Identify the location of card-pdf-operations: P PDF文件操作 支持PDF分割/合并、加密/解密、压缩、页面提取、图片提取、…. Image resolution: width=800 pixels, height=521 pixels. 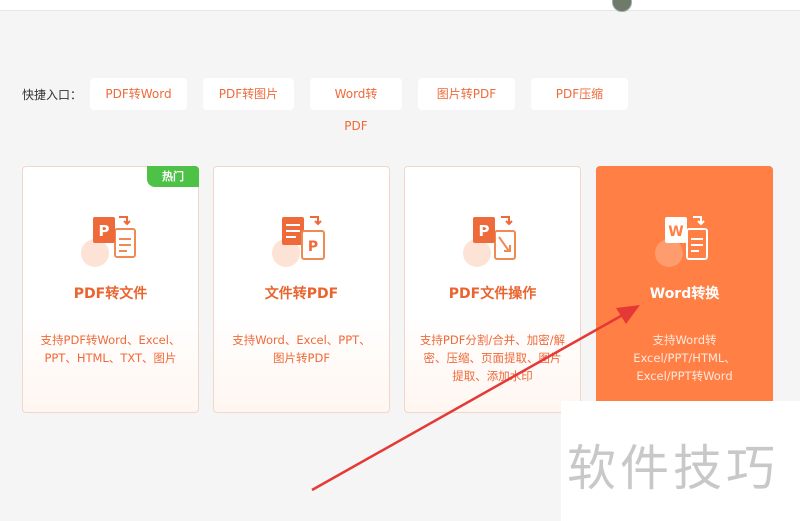
(492, 289).